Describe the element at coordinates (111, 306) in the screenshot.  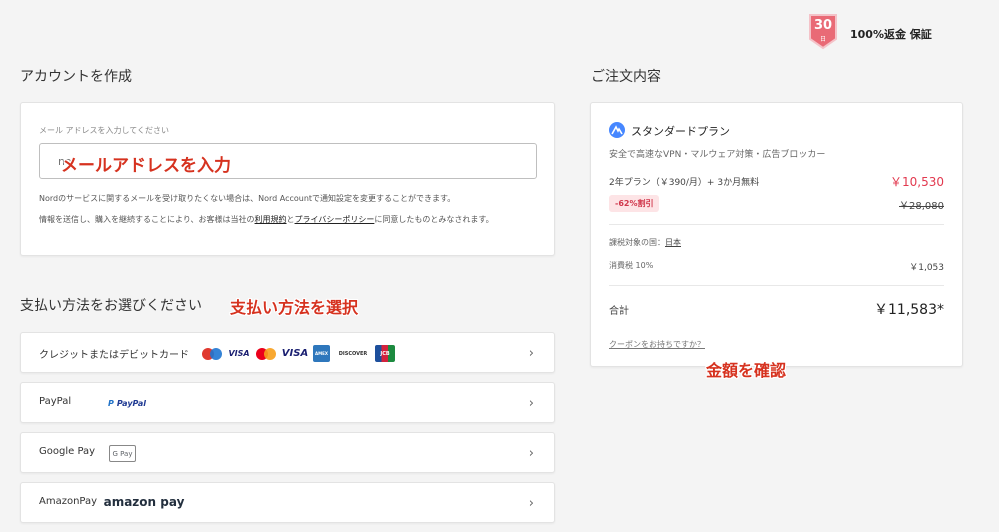
I see `payment-section-title: 支払い方法をお選びください` at that location.